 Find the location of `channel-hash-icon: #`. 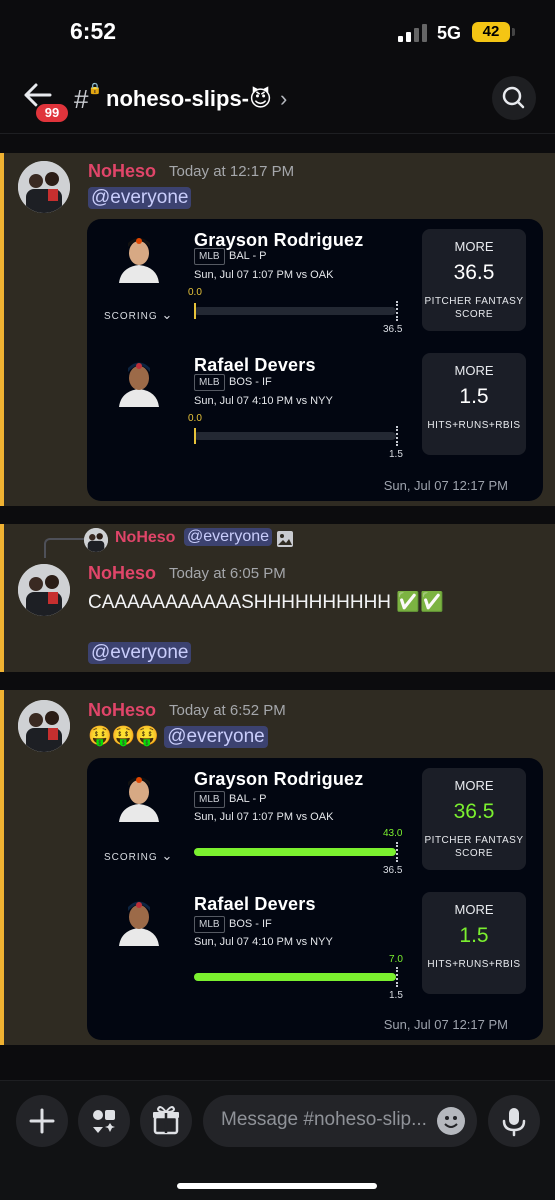

channel-hash-icon: # is located at coordinates (81, 99).